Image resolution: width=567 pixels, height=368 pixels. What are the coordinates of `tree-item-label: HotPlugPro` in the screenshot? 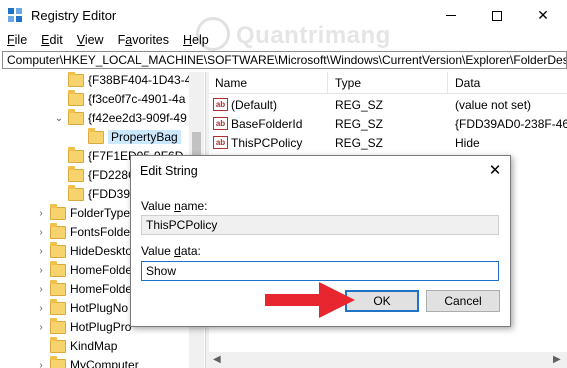 It's located at (101, 327).